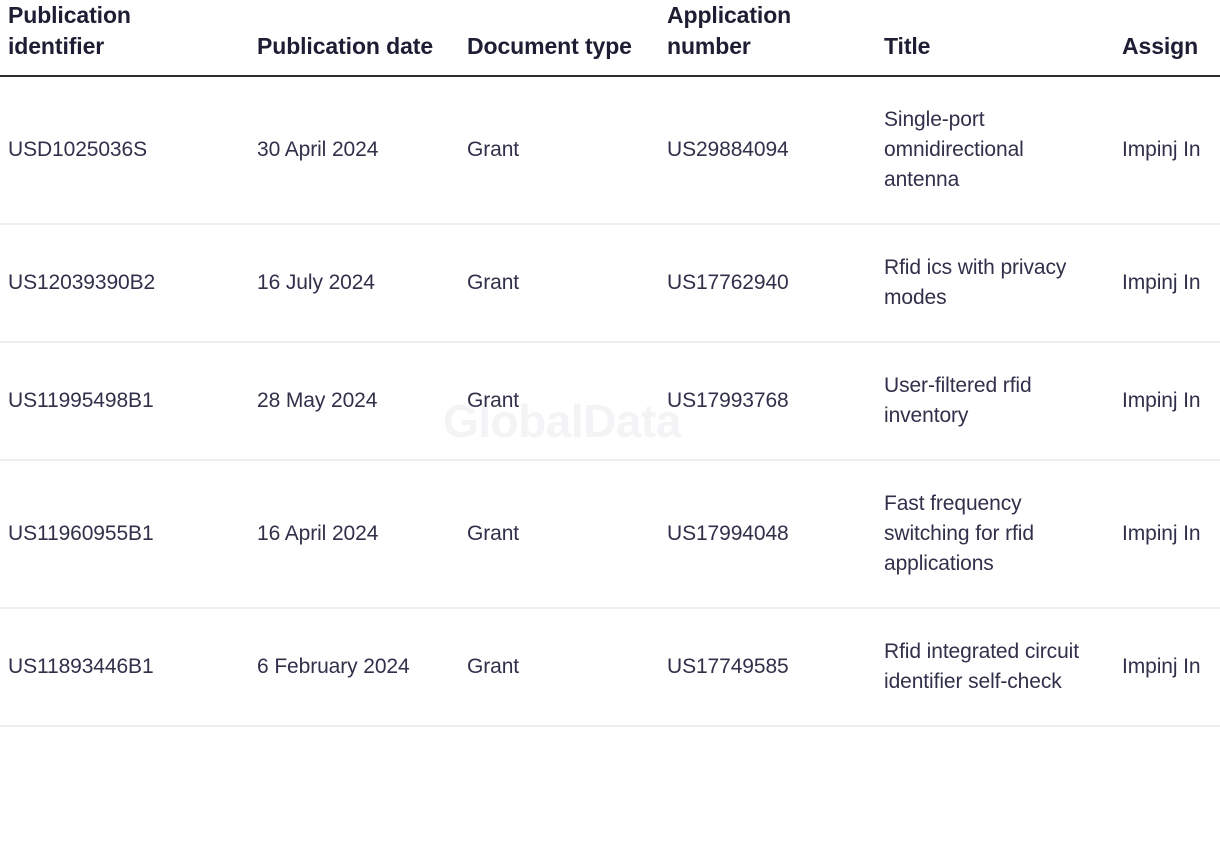 The width and height of the screenshot is (1220, 860). What do you see at coordinates (995, 150) in the screenshot?
I see `cell-title: Single-port omnidirectional antenna` at bounding box center [995, 150].